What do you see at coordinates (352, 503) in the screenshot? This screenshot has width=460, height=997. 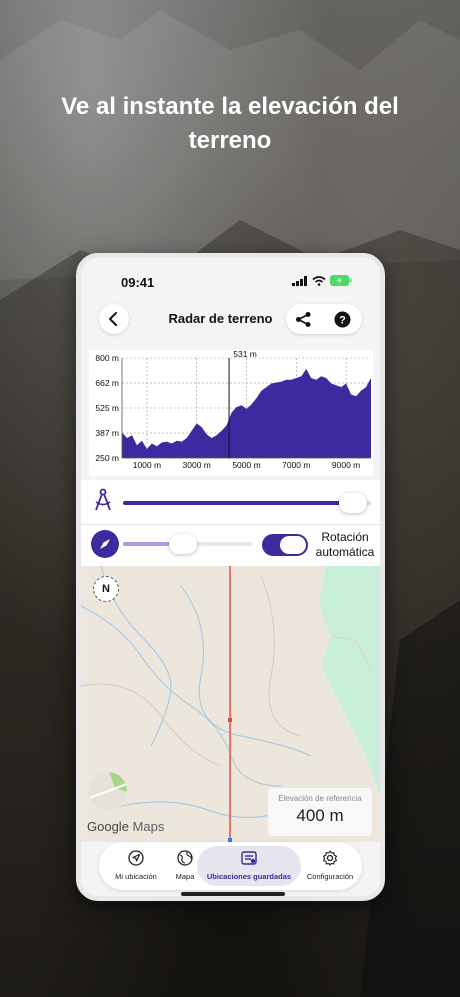 I see `range-slider-thumb` at bounding box center [352, 503].